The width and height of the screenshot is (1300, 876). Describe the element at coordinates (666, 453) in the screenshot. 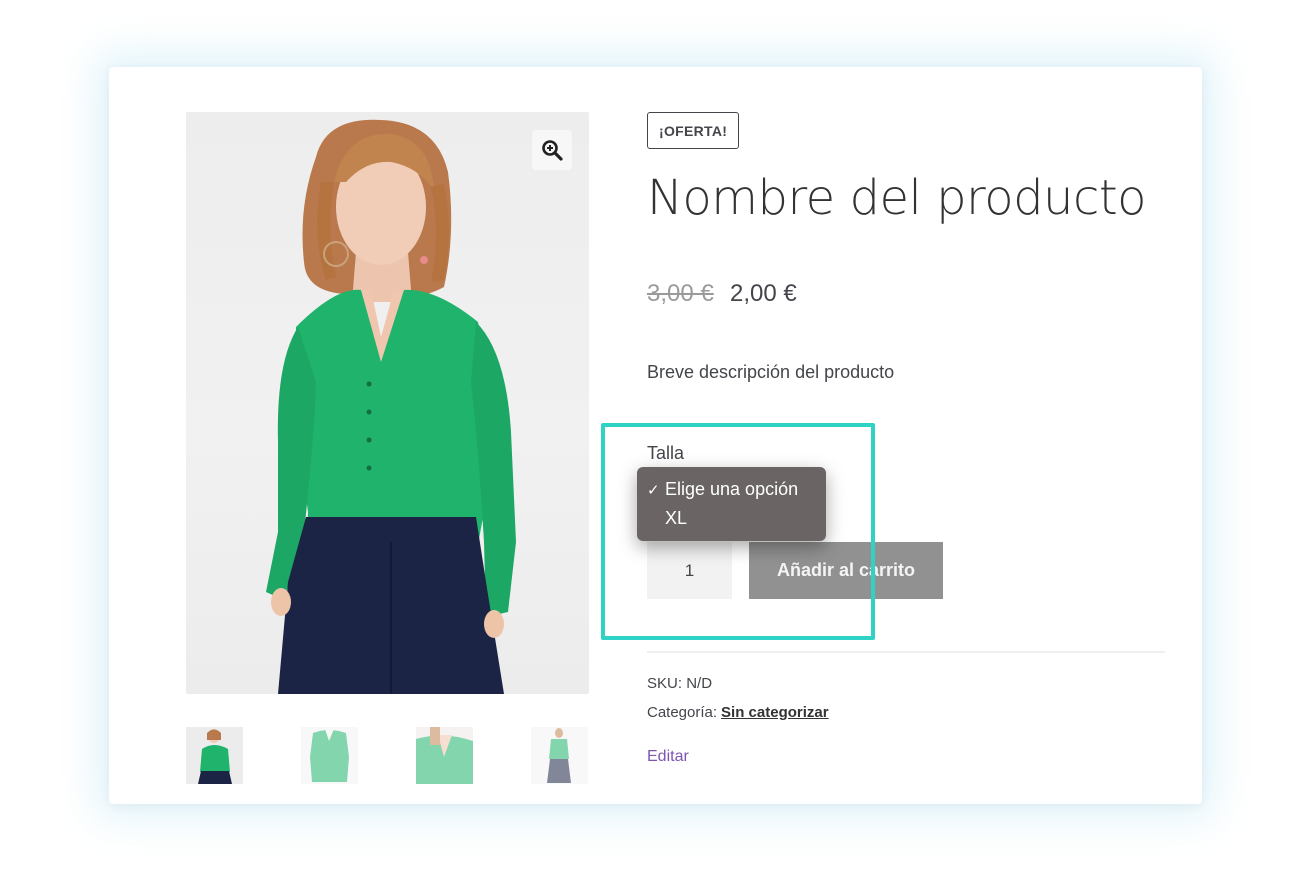

I see `size-label: Talla` at that location.